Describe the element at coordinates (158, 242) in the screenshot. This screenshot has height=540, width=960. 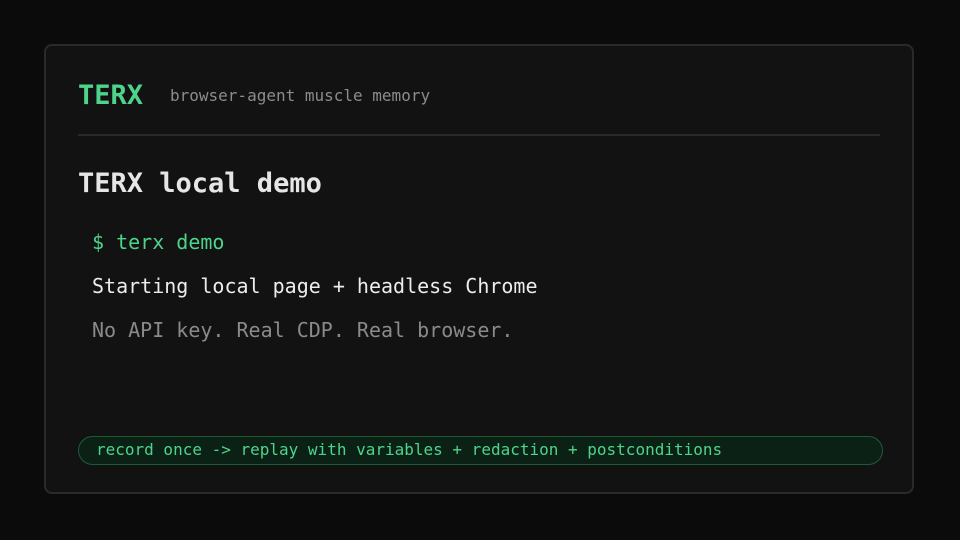
I see `terminal-command: $ terx demo` at that location.